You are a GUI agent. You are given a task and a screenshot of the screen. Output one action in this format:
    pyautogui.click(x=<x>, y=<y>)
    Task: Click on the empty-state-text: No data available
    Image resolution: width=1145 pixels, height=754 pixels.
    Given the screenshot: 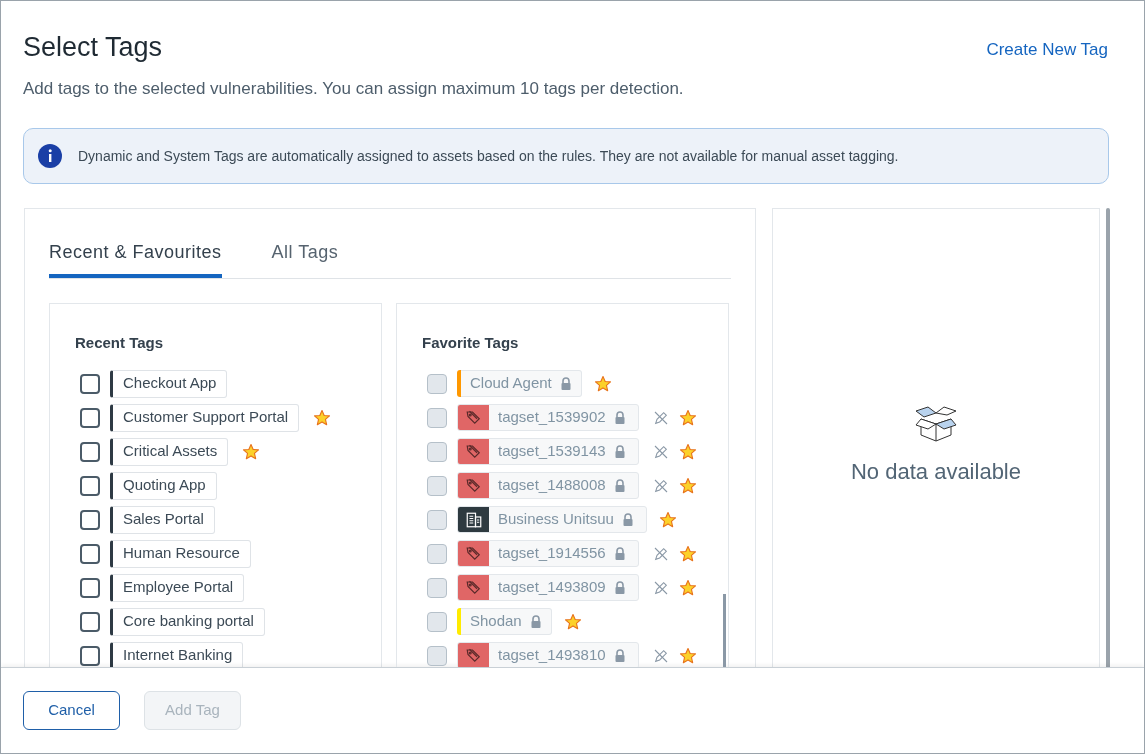 What is the action you would take?
    pyautogui.click(x=936, y=472)
    